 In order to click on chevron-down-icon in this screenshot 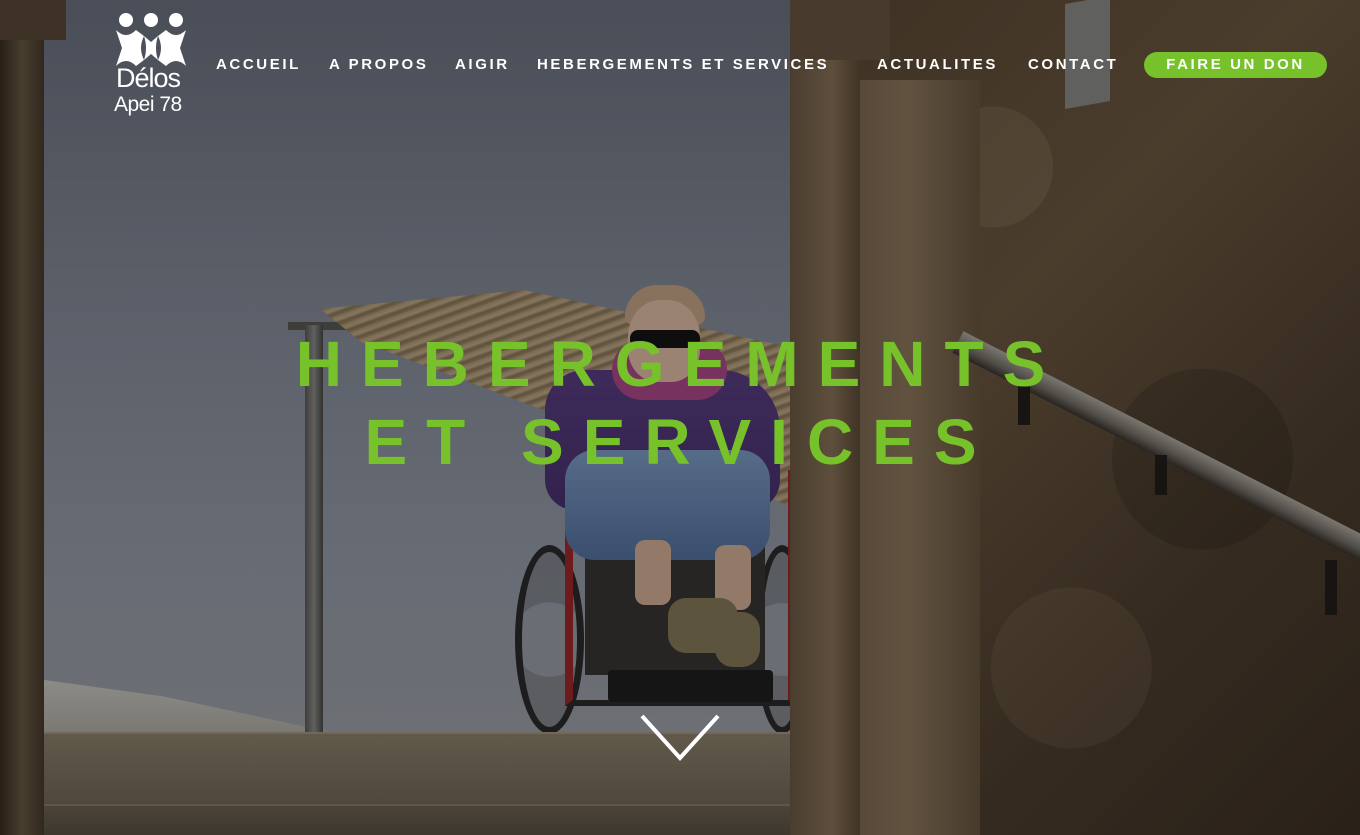, I will do `click(680, 737)`.